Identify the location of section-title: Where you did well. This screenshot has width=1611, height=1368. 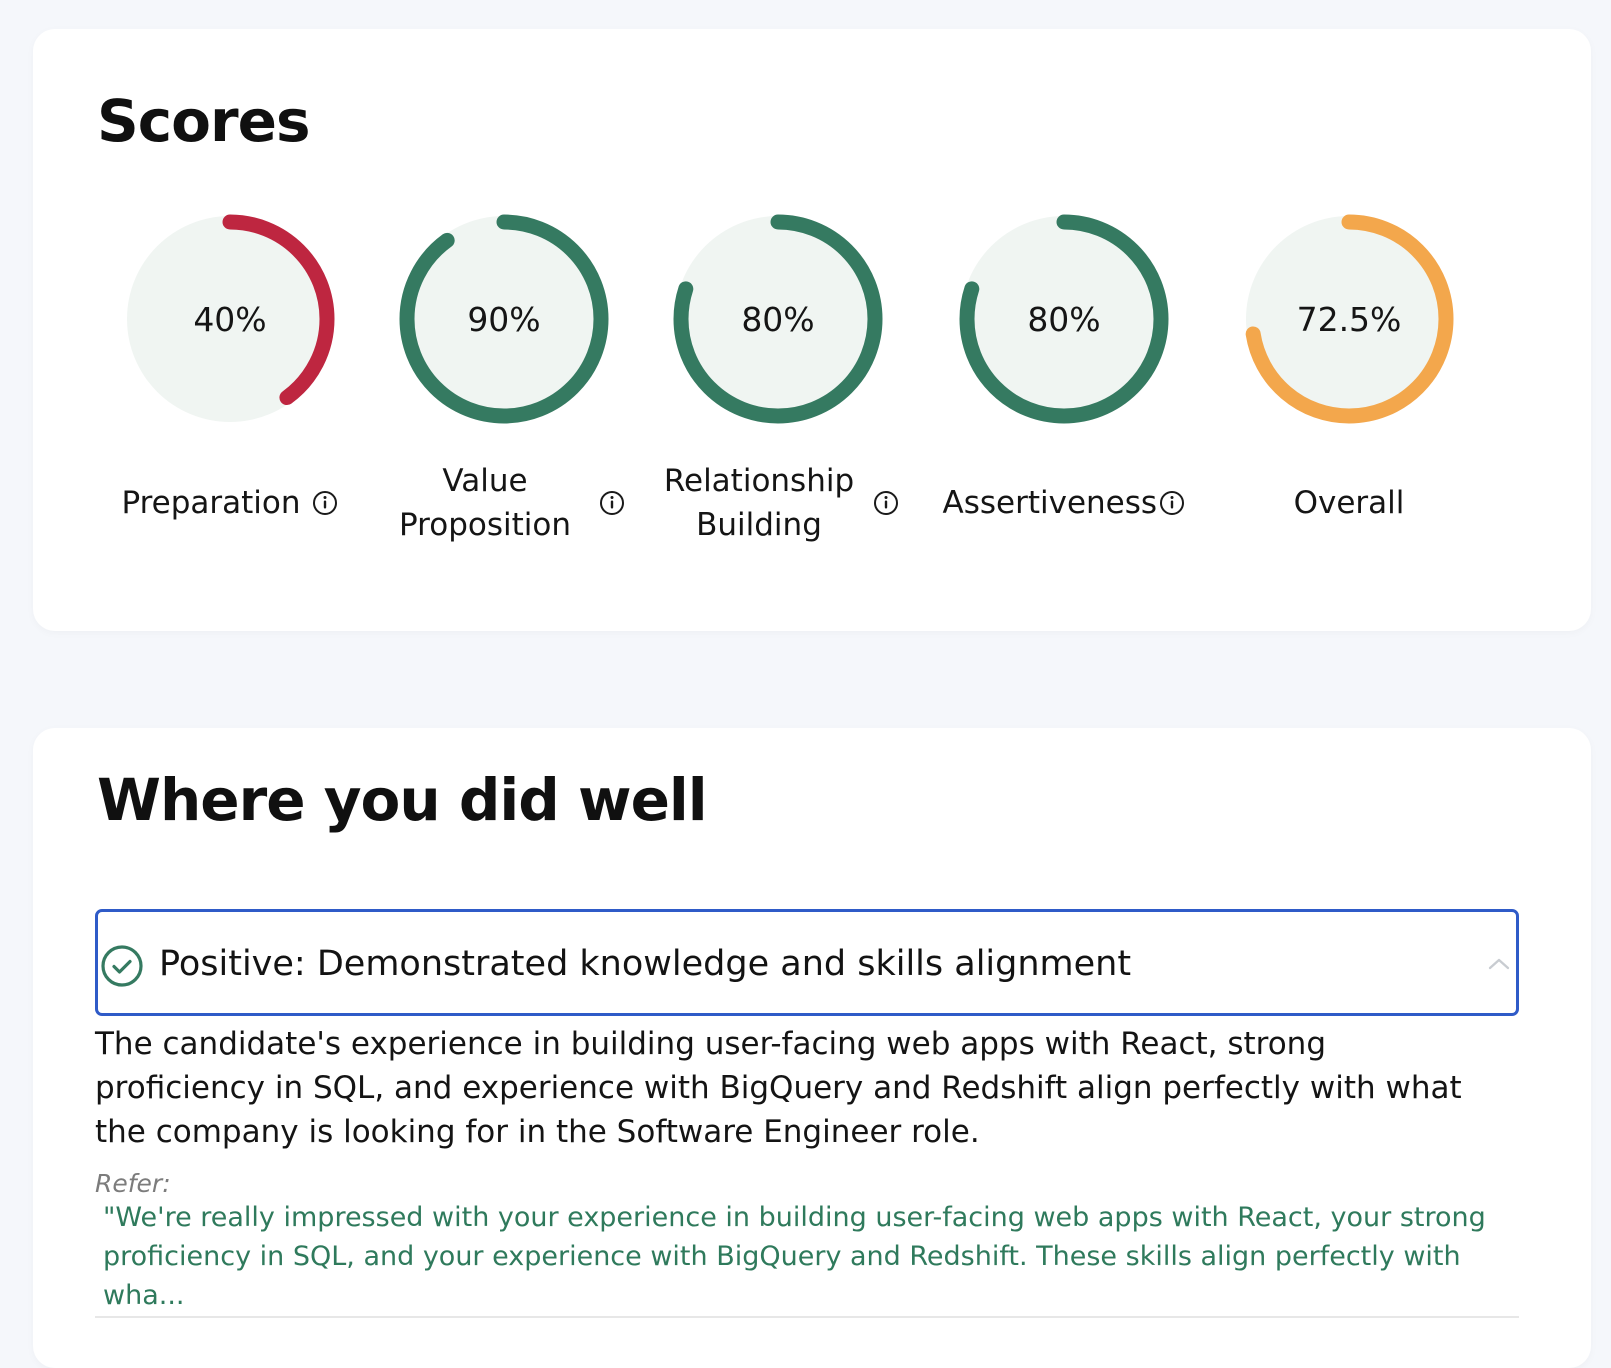
(402, 800).